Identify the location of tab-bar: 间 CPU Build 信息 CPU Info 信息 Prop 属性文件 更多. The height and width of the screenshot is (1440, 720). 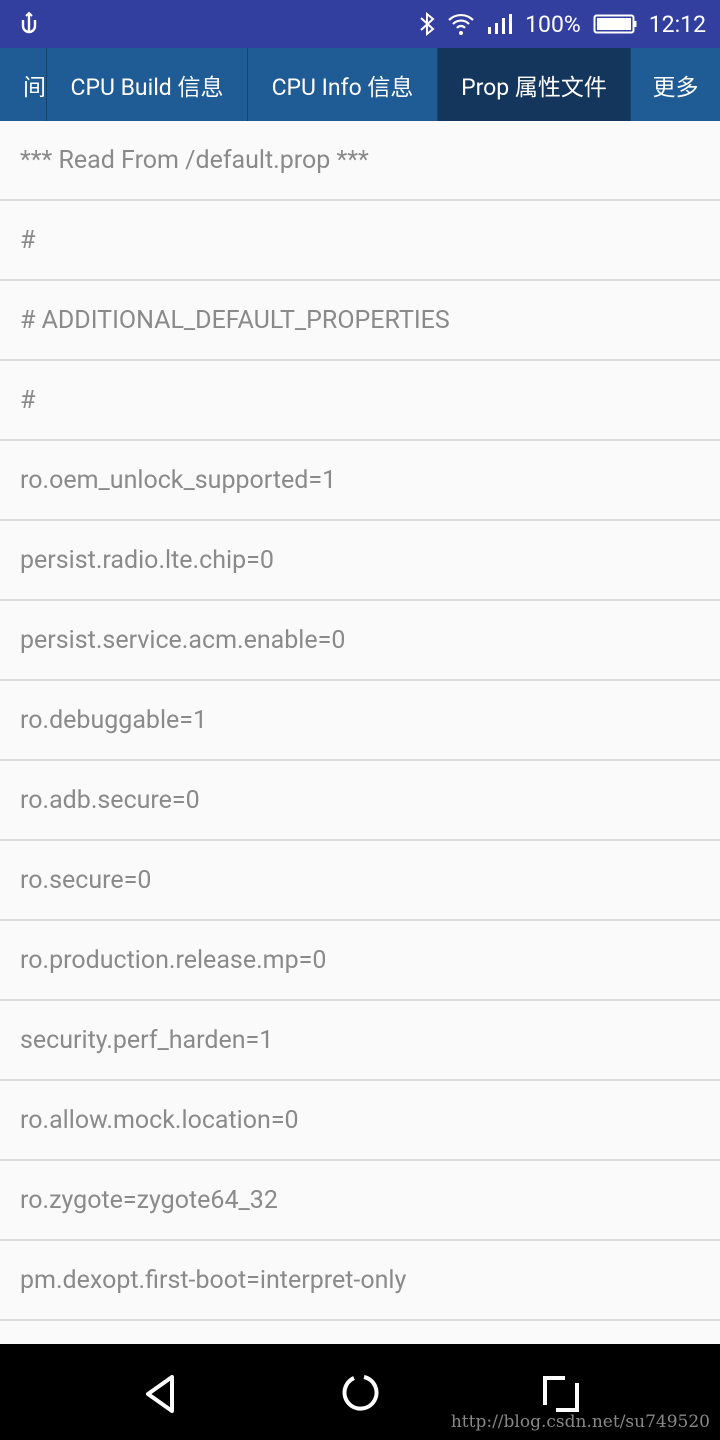
(360, 84).